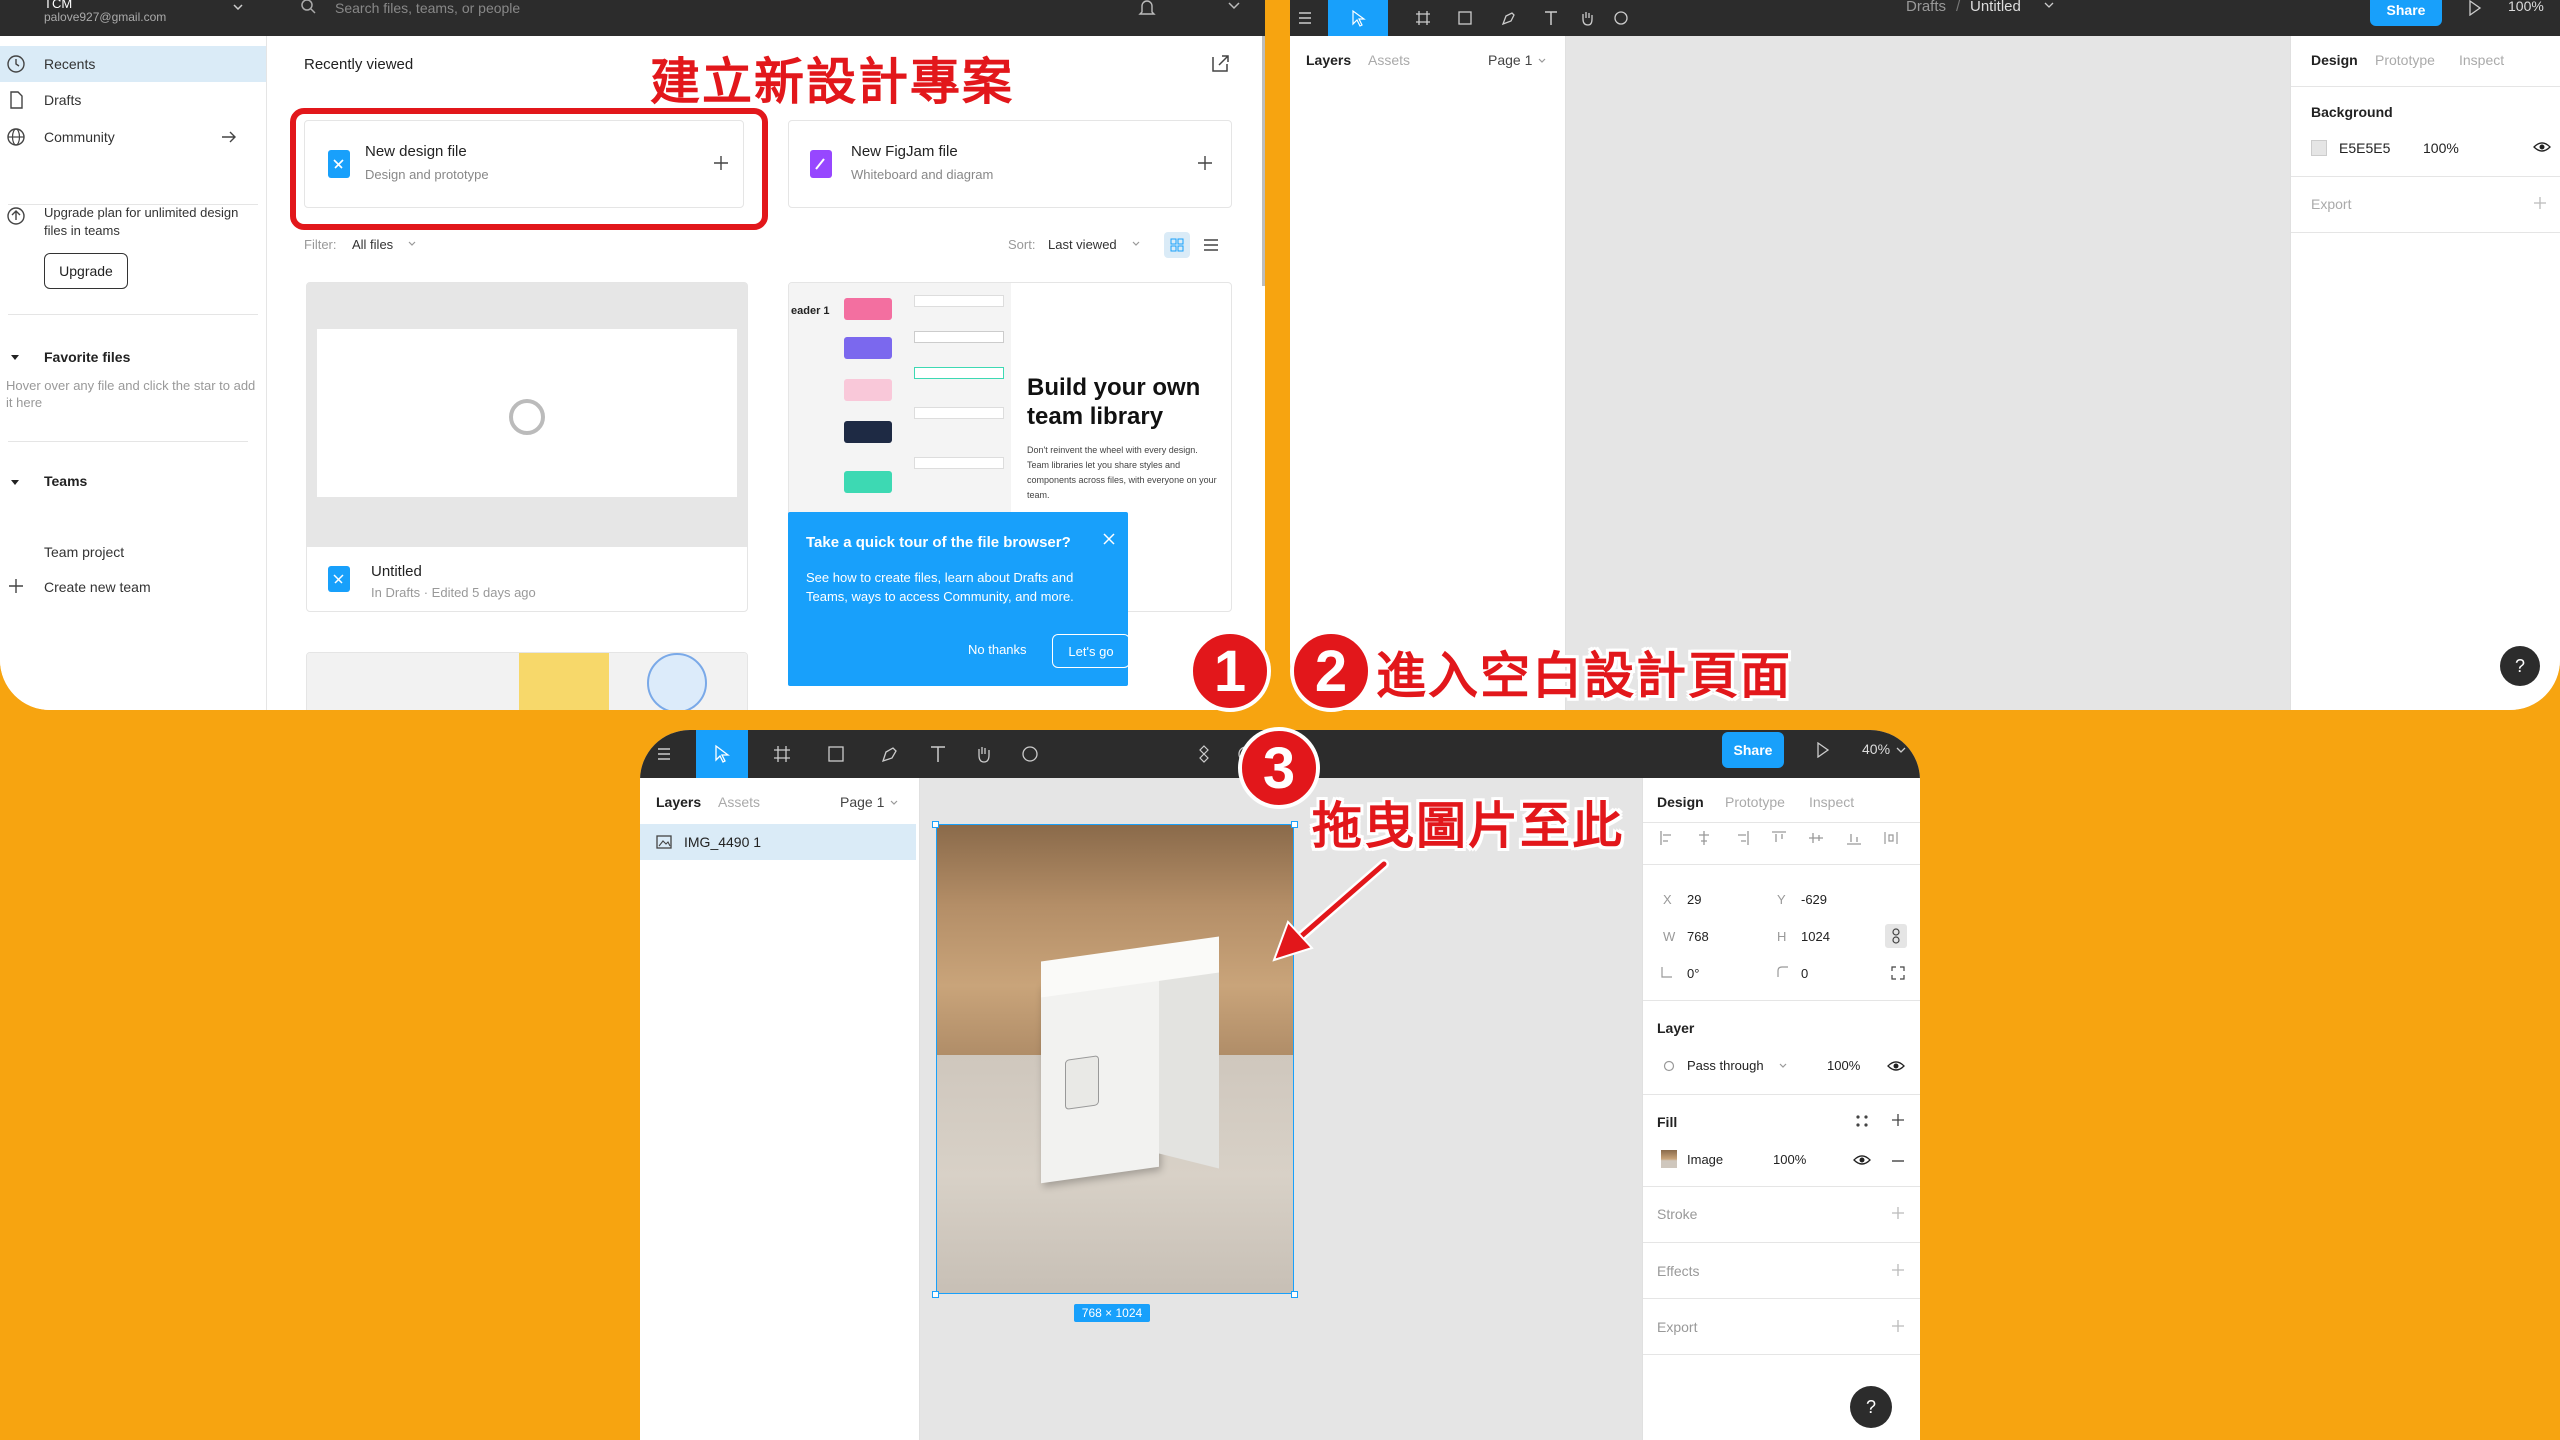 The image size is (2560, 1440). What do you see at coordinates (84, 552) in the screenshot?
I see `sidebar-item-team-project: Team project` at bounding box center [84, 552].